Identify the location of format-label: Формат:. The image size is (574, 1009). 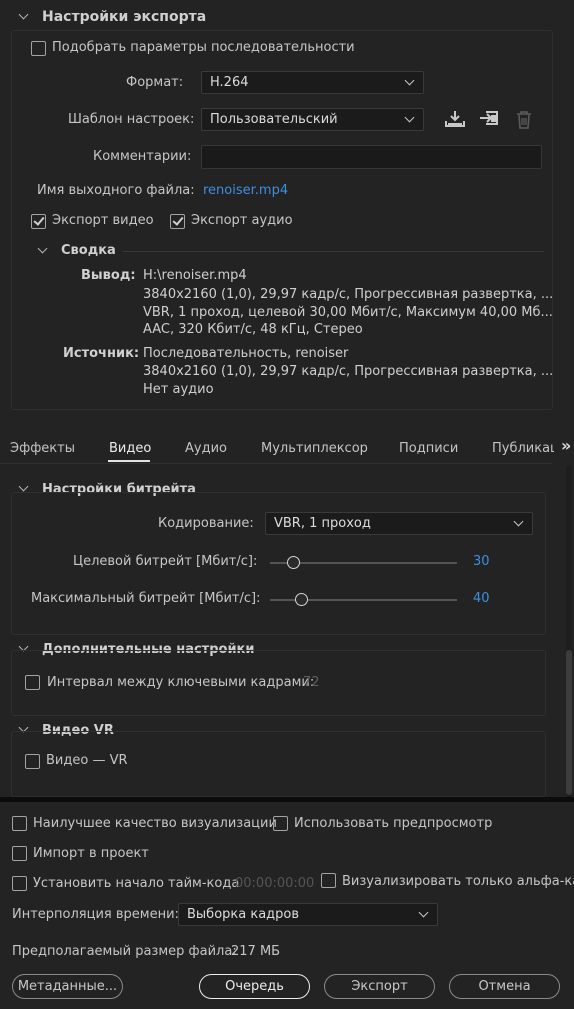
(155, 82).